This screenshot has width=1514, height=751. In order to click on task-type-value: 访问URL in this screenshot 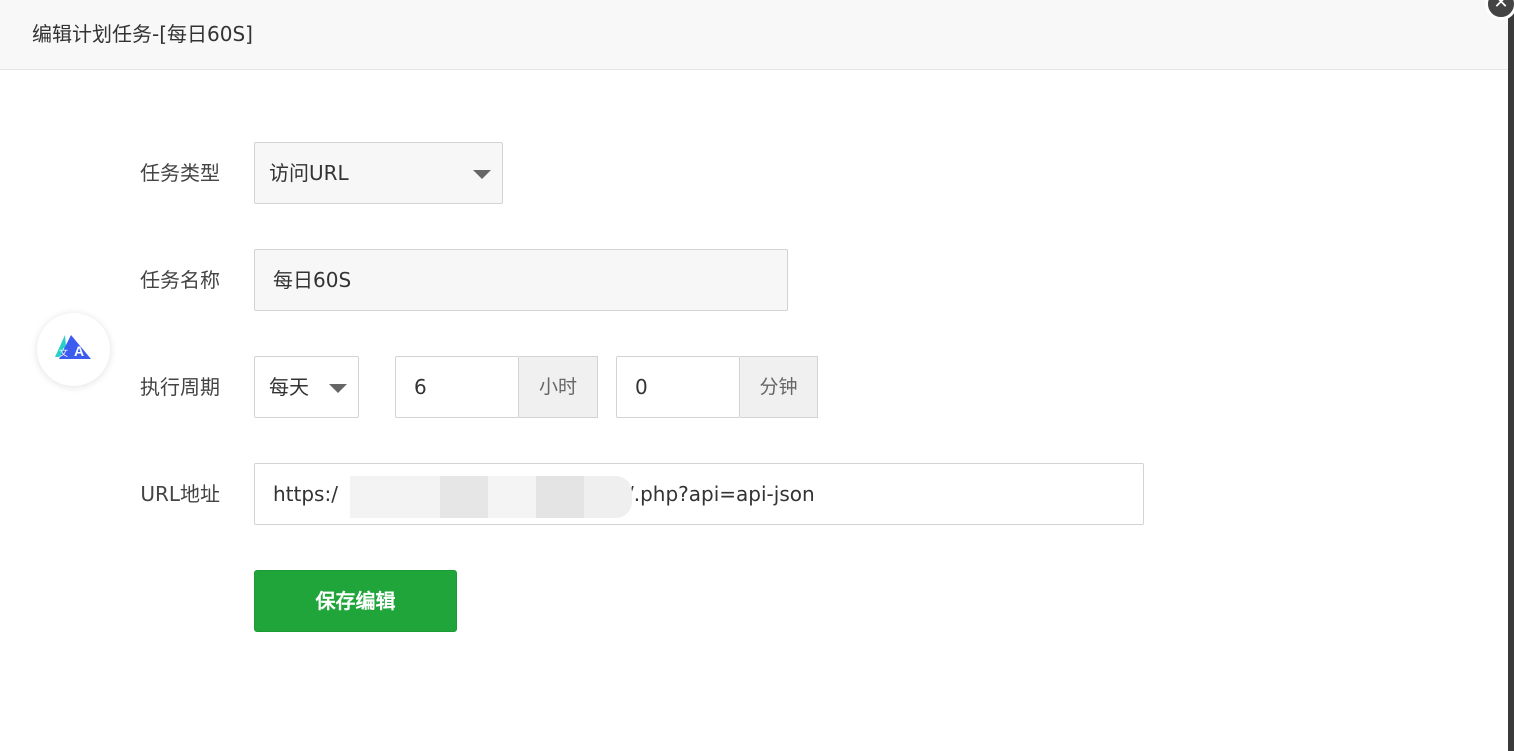, I will do `click(309, 173)`.